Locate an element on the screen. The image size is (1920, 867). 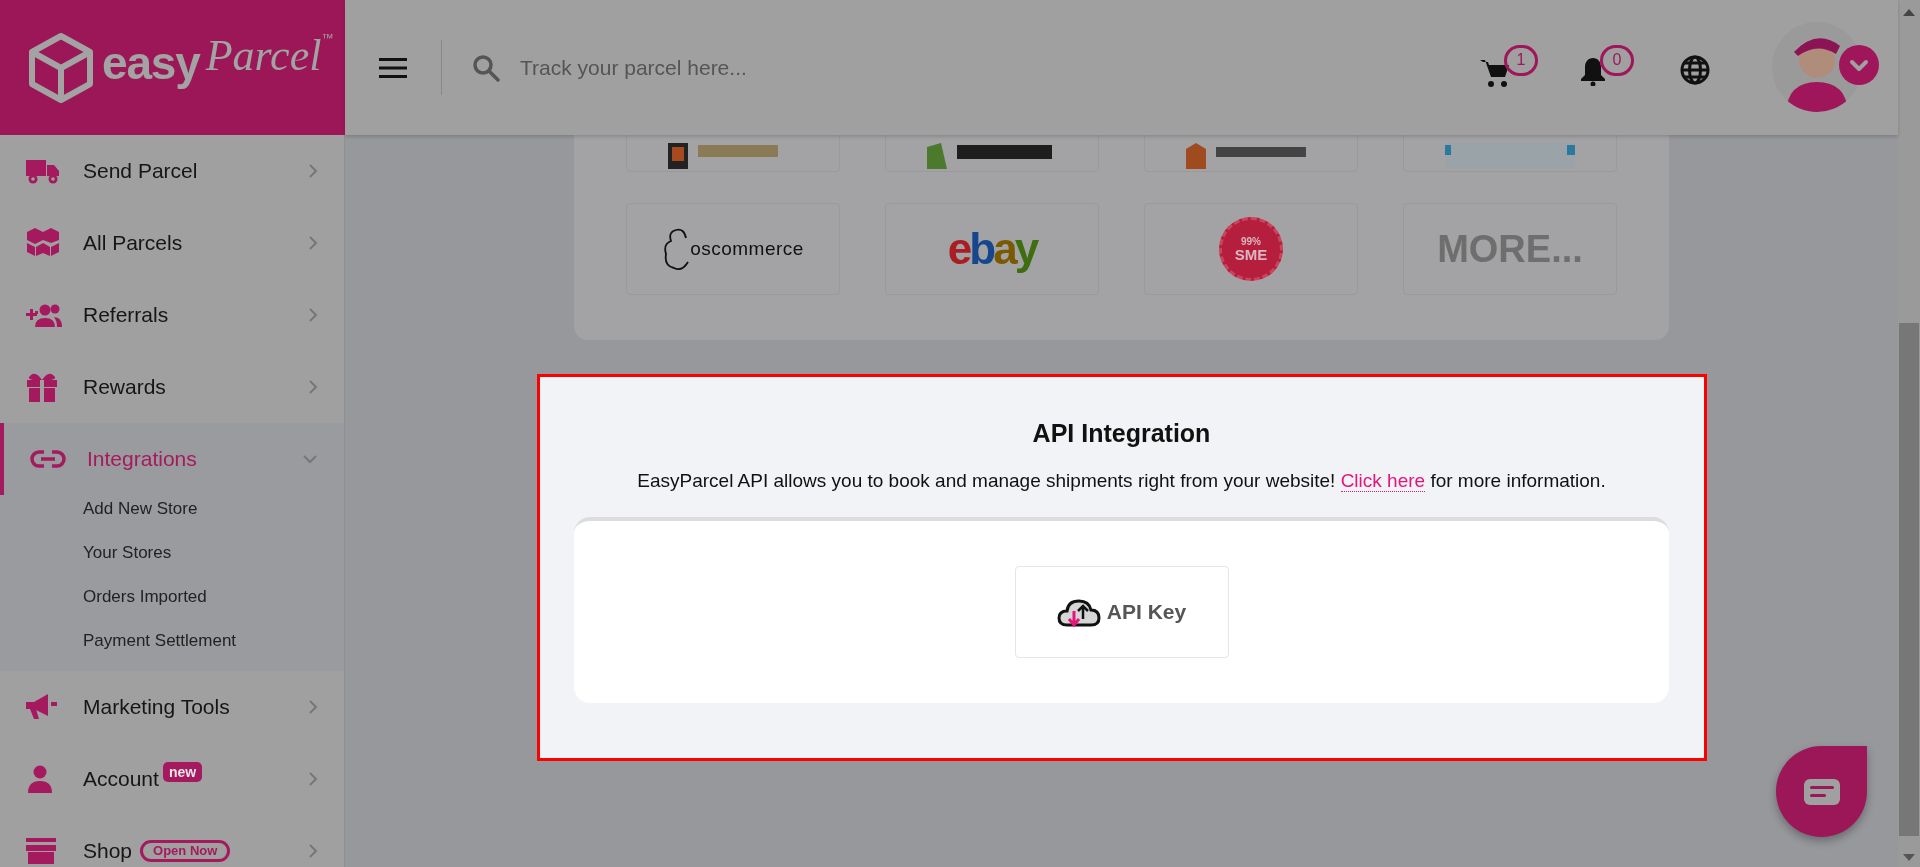
sidebar-item: Rewards is located at coordinates (172, 387).